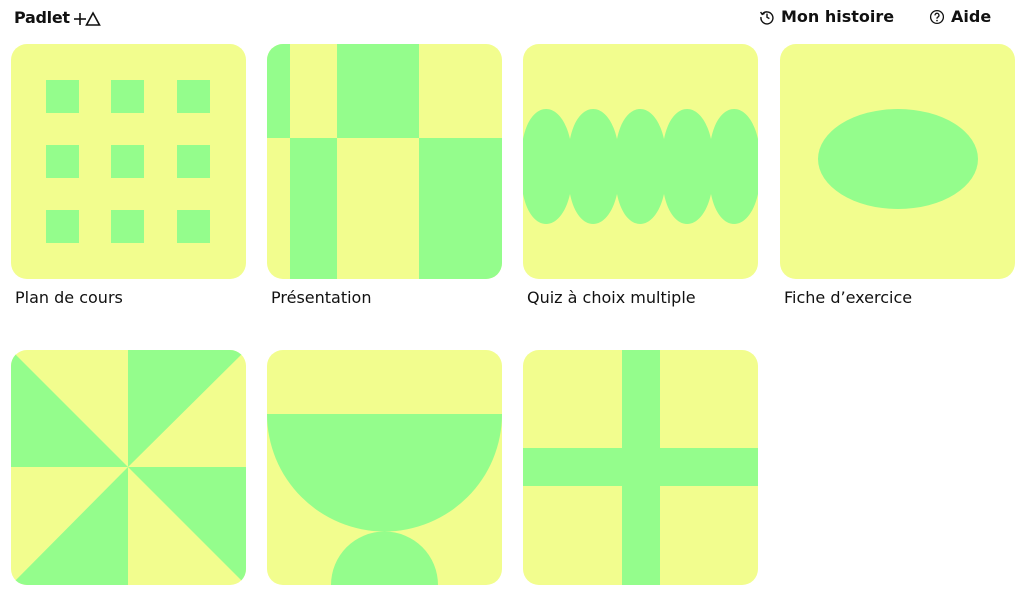 The width and height of the screenshot is (1024, 589). I want to click on help-circle-icon, so click(937, 17).